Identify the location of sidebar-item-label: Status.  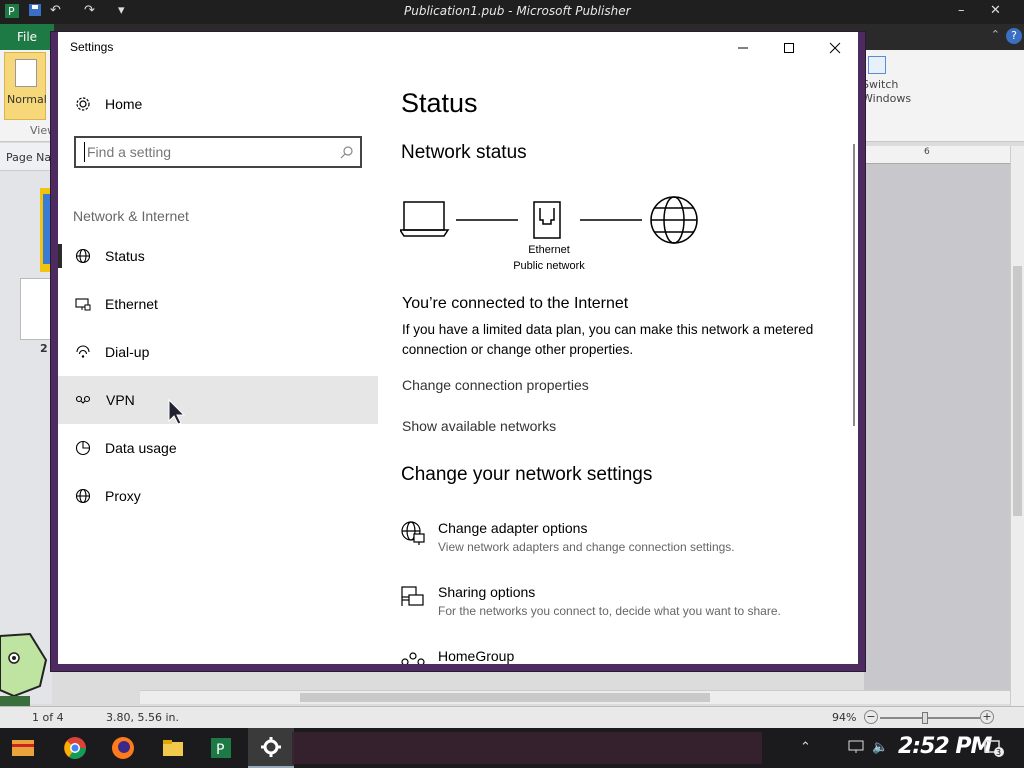
(125, 256).